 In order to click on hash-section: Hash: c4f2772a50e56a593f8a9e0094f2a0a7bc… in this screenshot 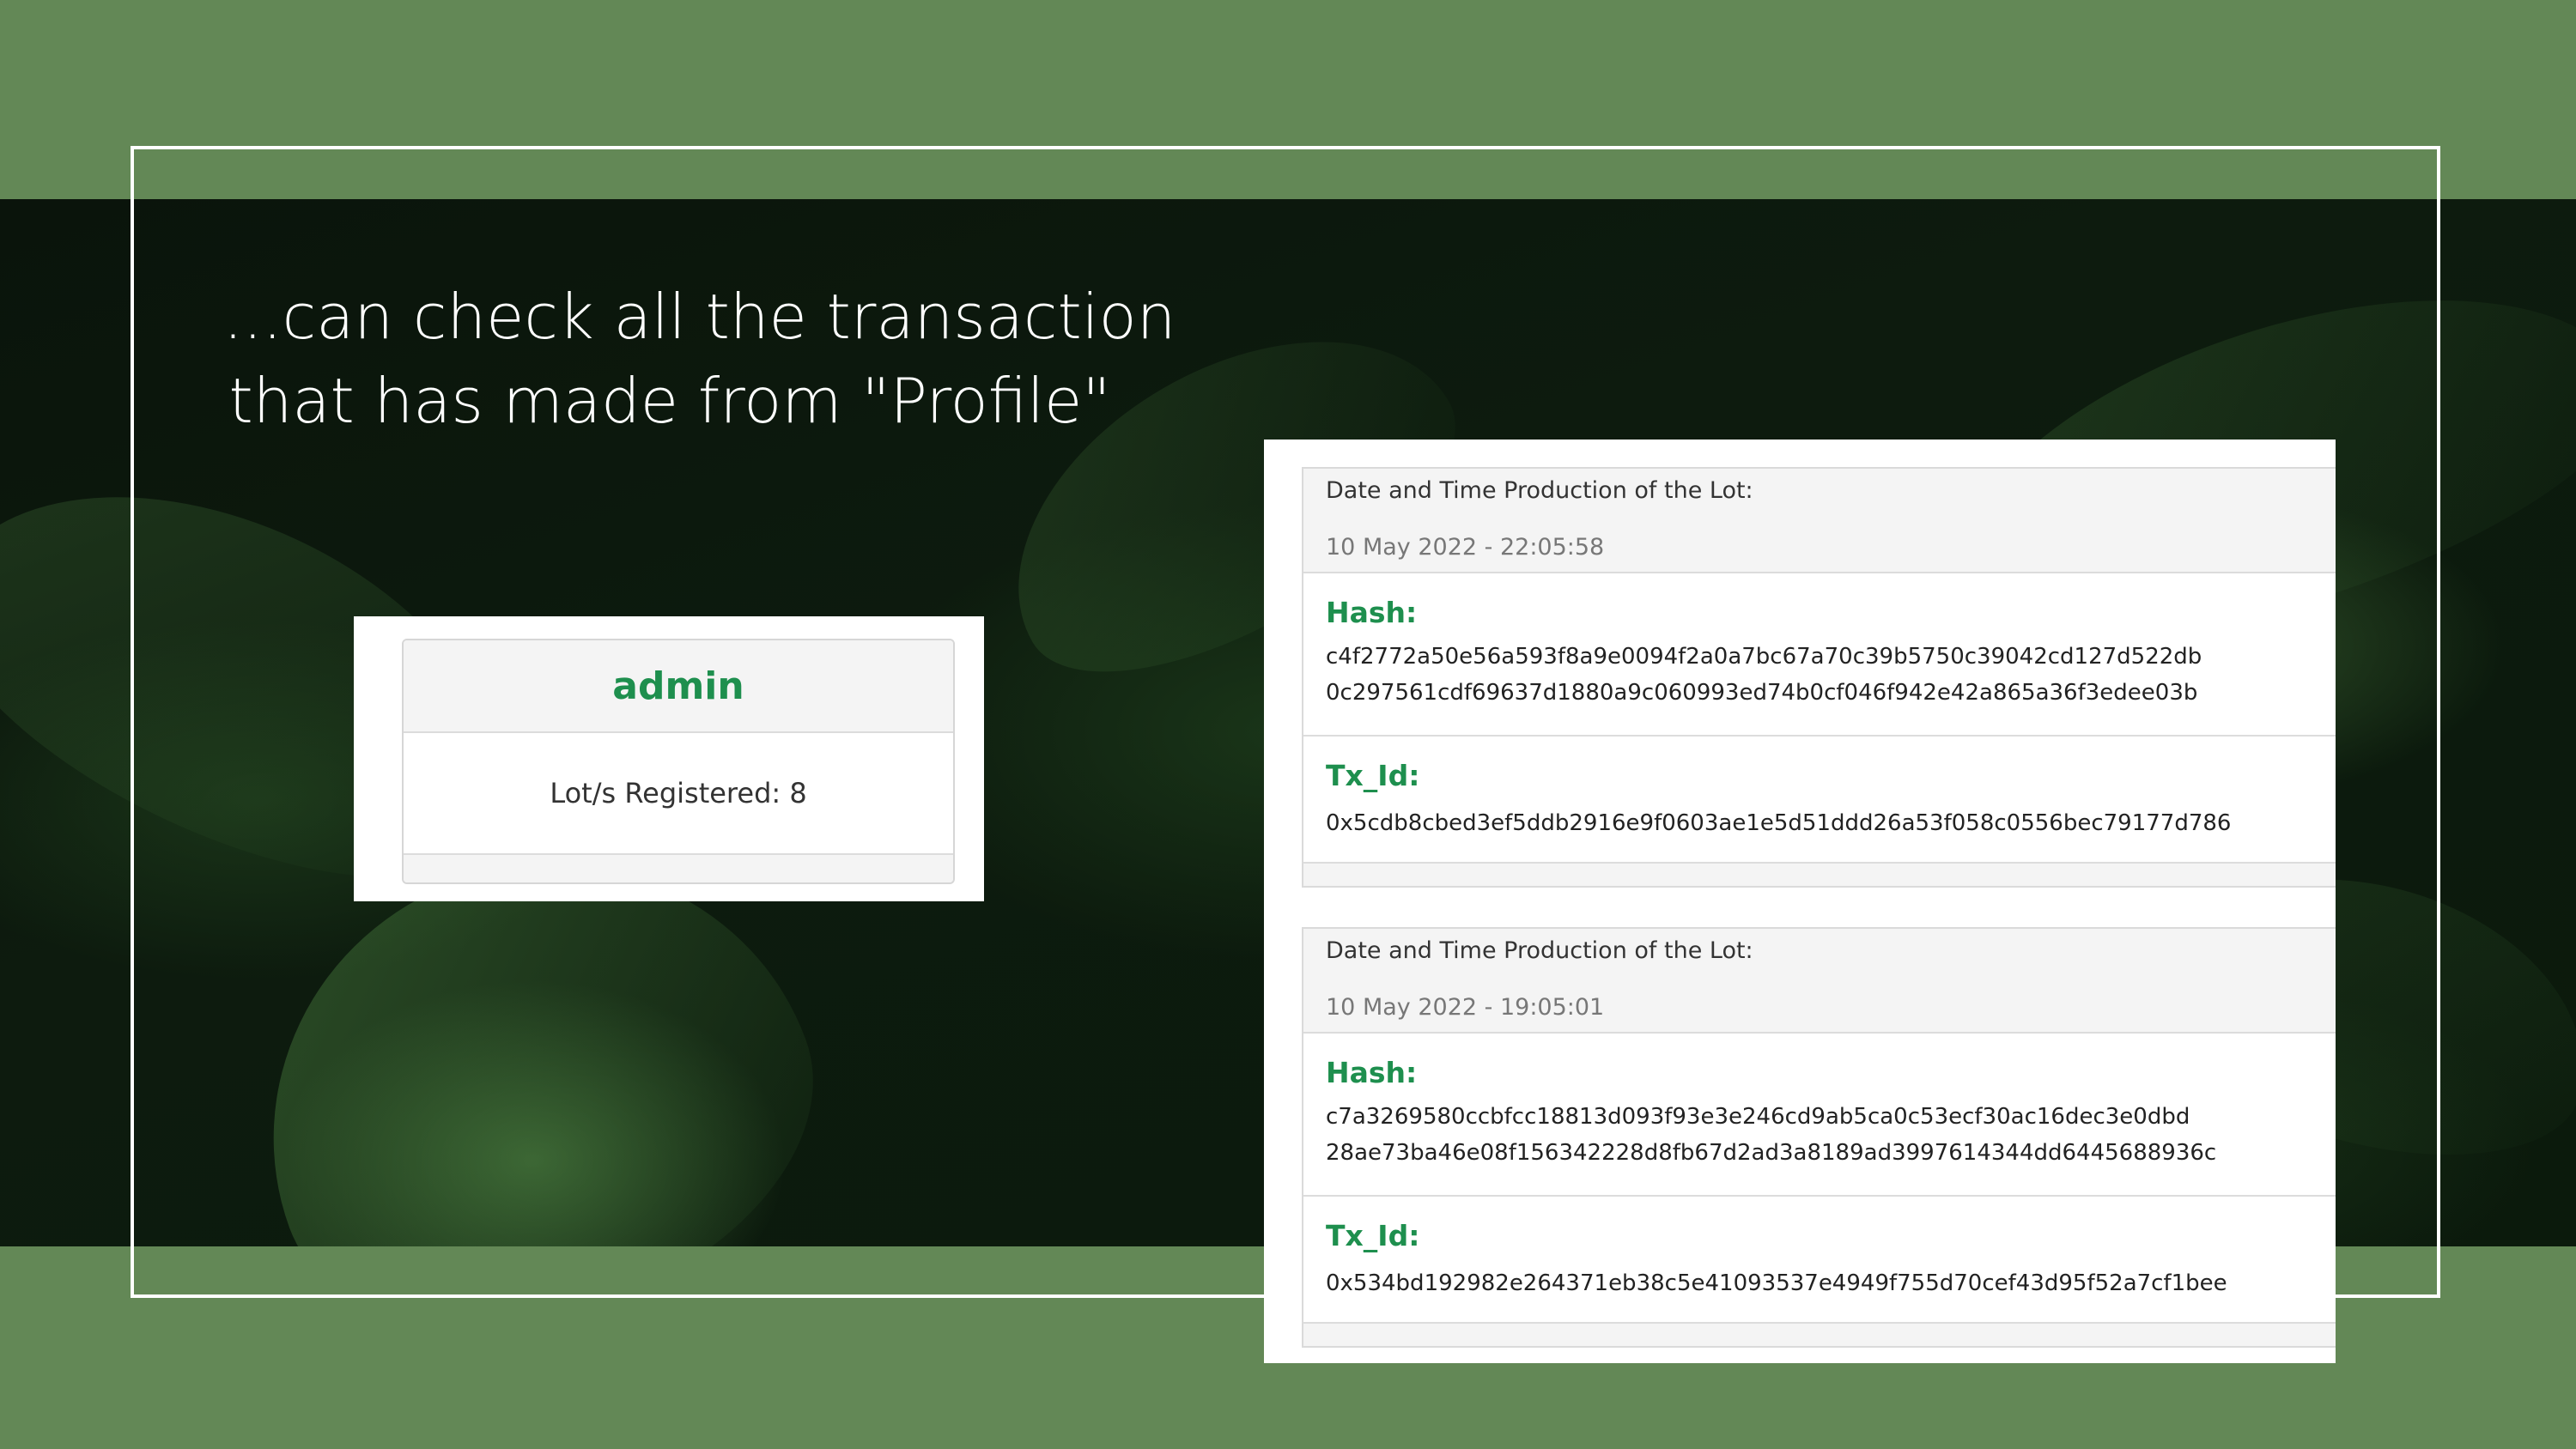, I will do `click(1820, 655)`.